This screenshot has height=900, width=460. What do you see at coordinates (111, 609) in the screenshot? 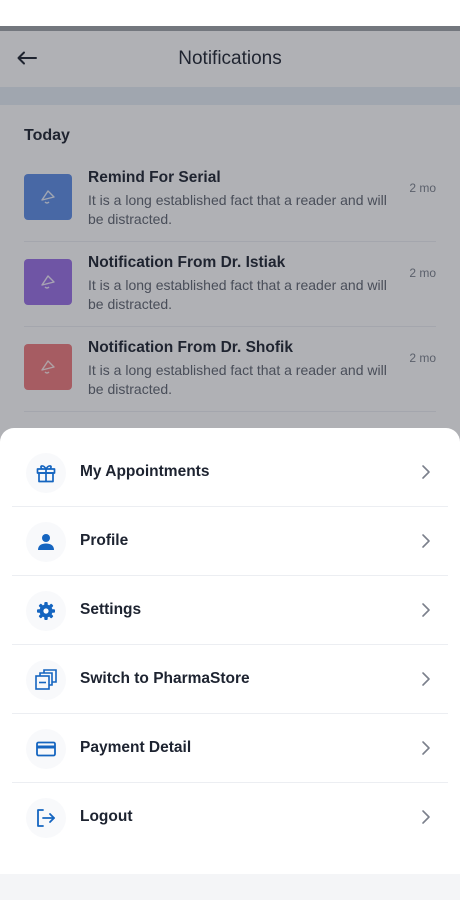
I see `menu-item-label: Settings` at bounding box center [111, 609].